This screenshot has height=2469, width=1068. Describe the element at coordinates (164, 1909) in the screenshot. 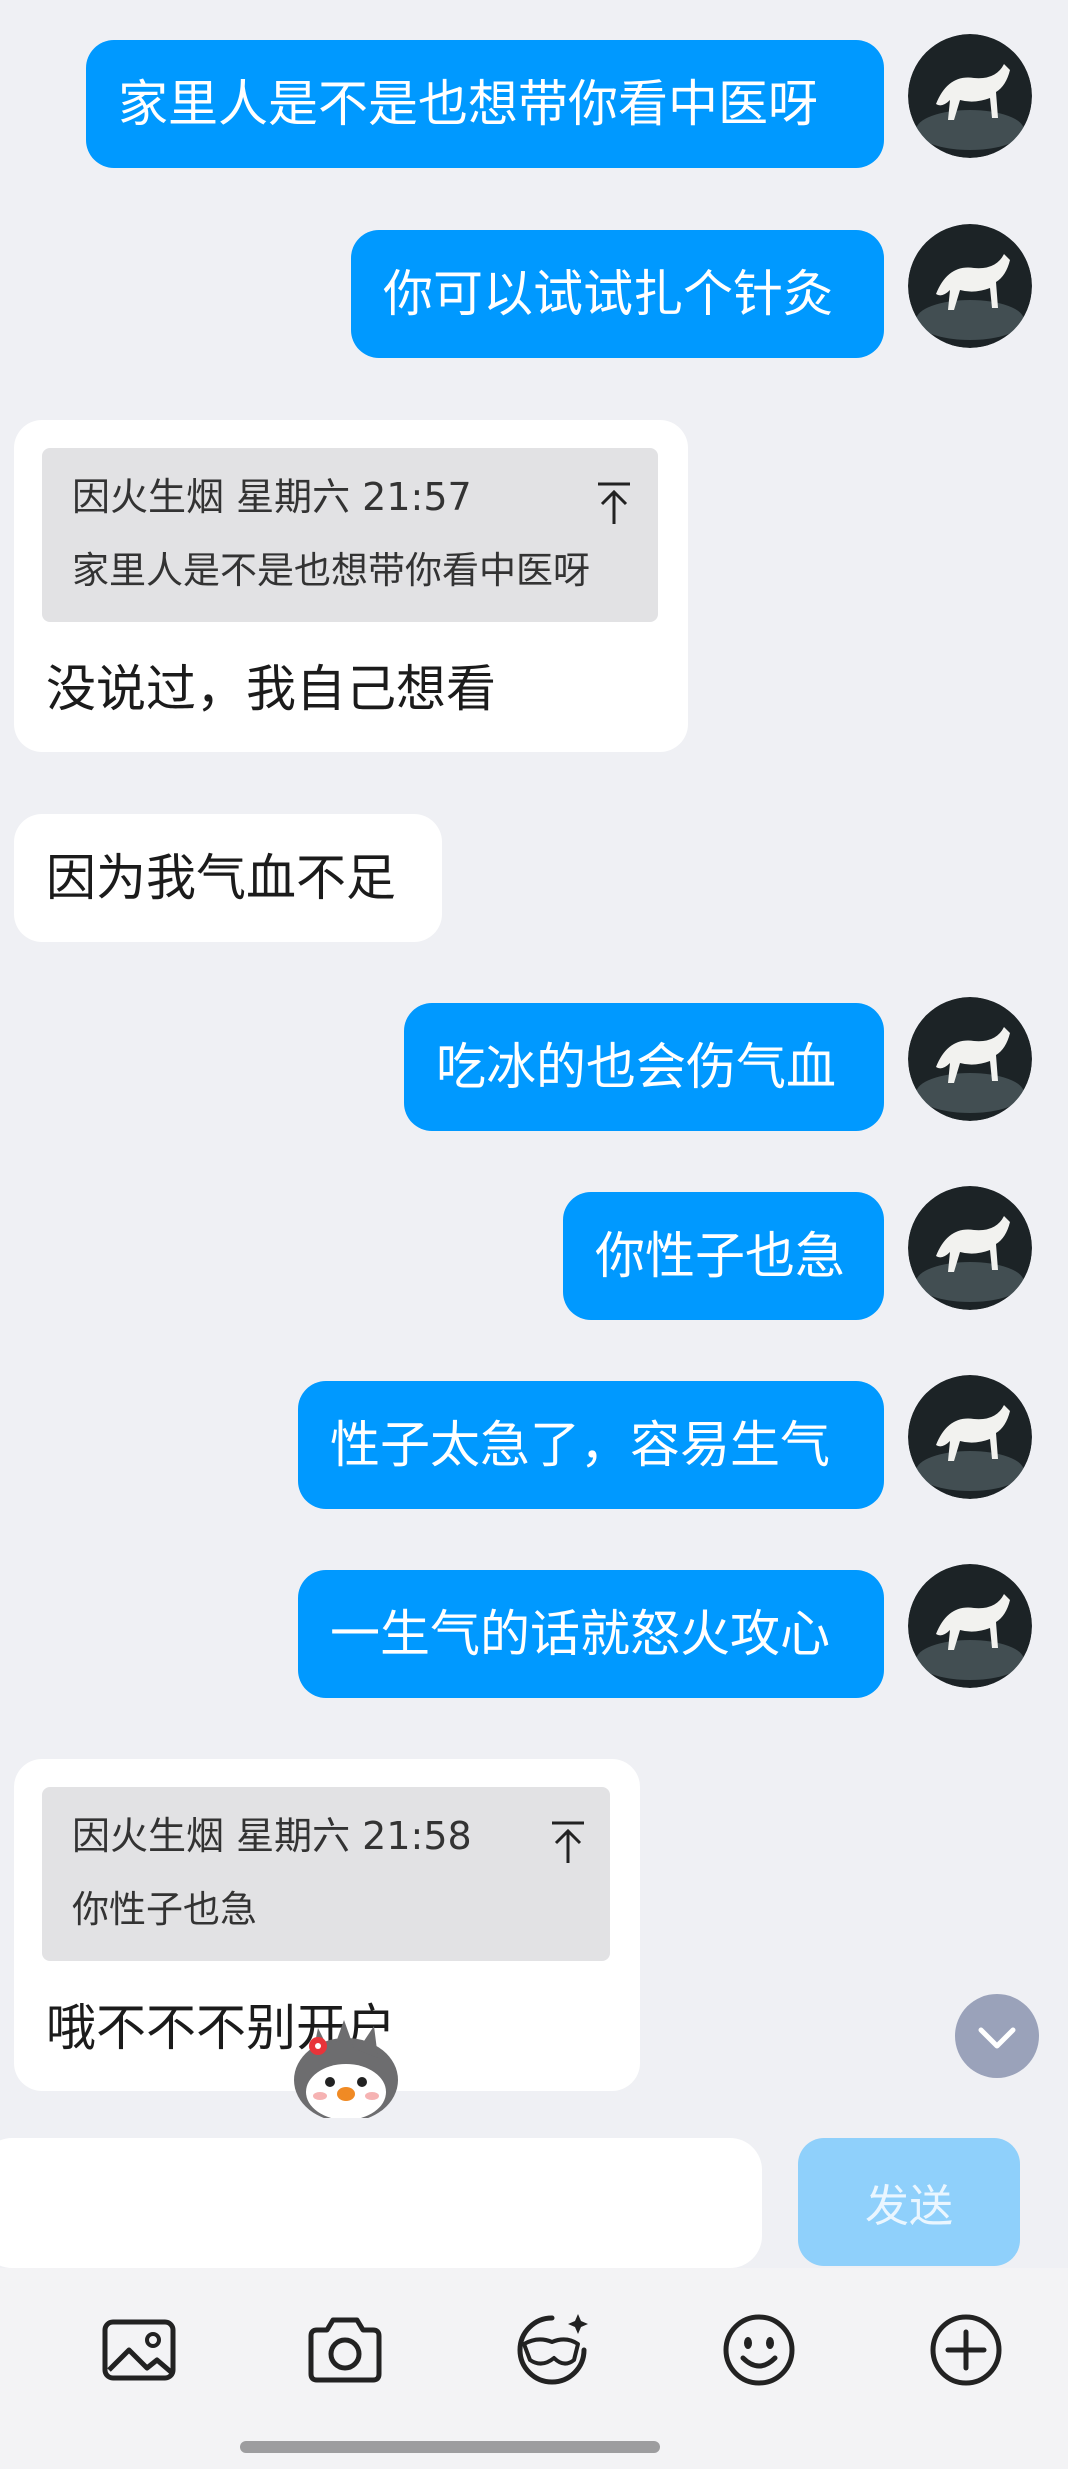

I see `quote-text: 你性子也急` at that location.